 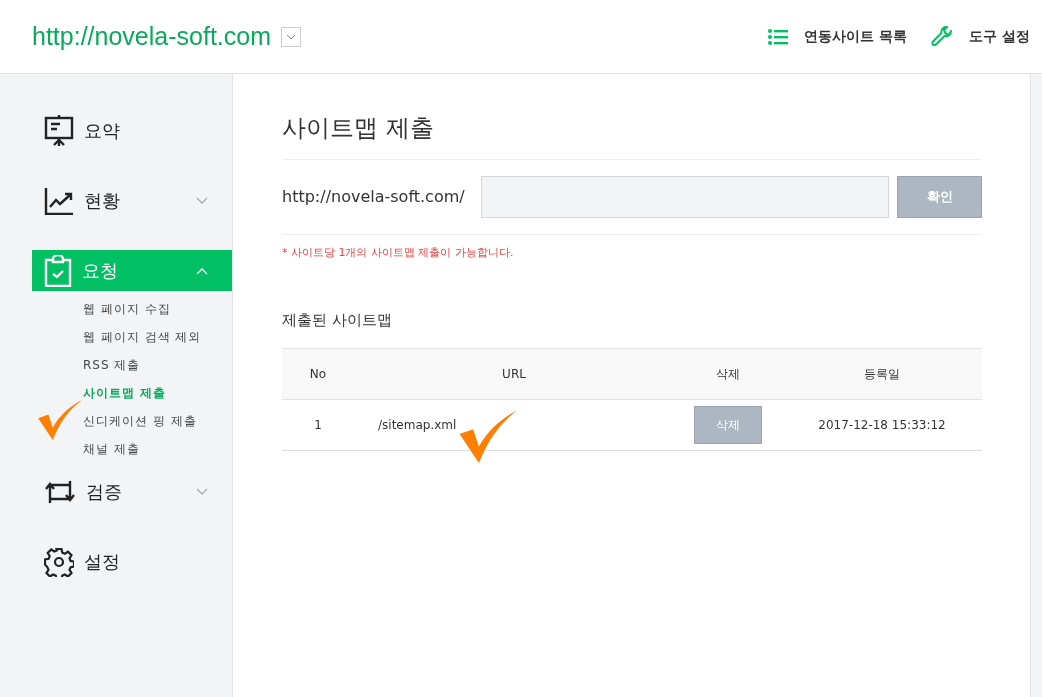 I want to click on submenu-item: 채널 제출, so click(x=157, y=449).